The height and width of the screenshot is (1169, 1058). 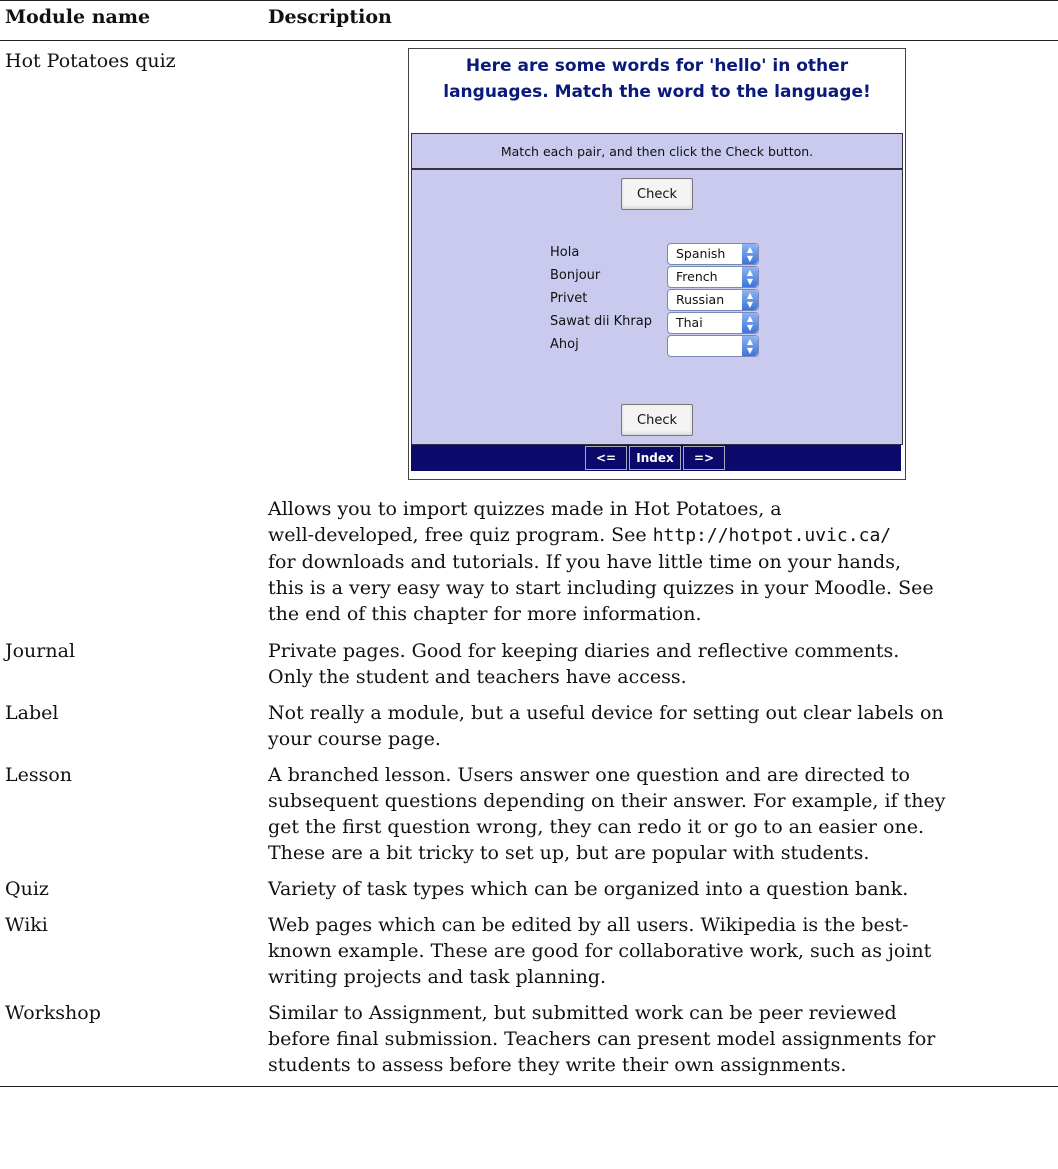 What do you see at coordinates (689, 322) in the screenshot?
I see `select-value: Thai` at bounding box center [689, 322].